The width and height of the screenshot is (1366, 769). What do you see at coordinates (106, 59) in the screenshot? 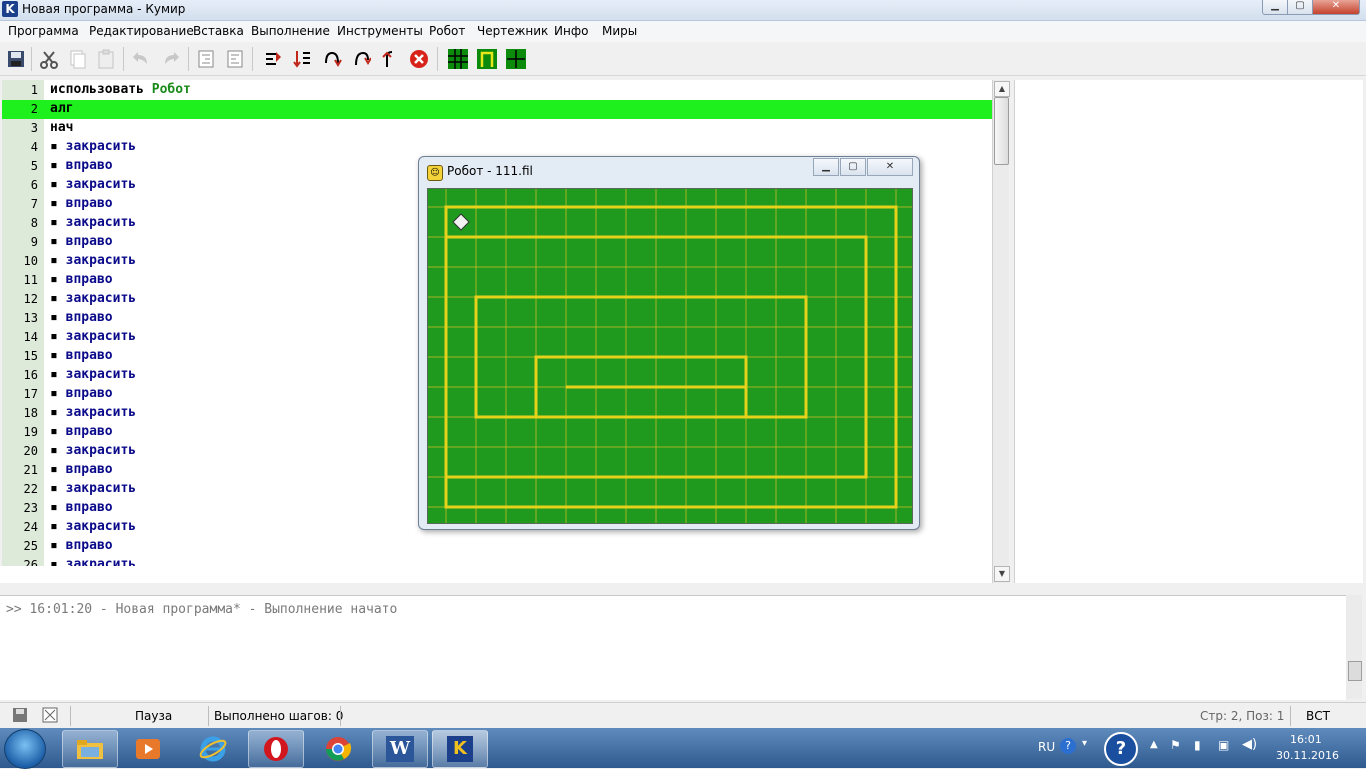
I see `paste-icon` at bounding box center [106, 59].